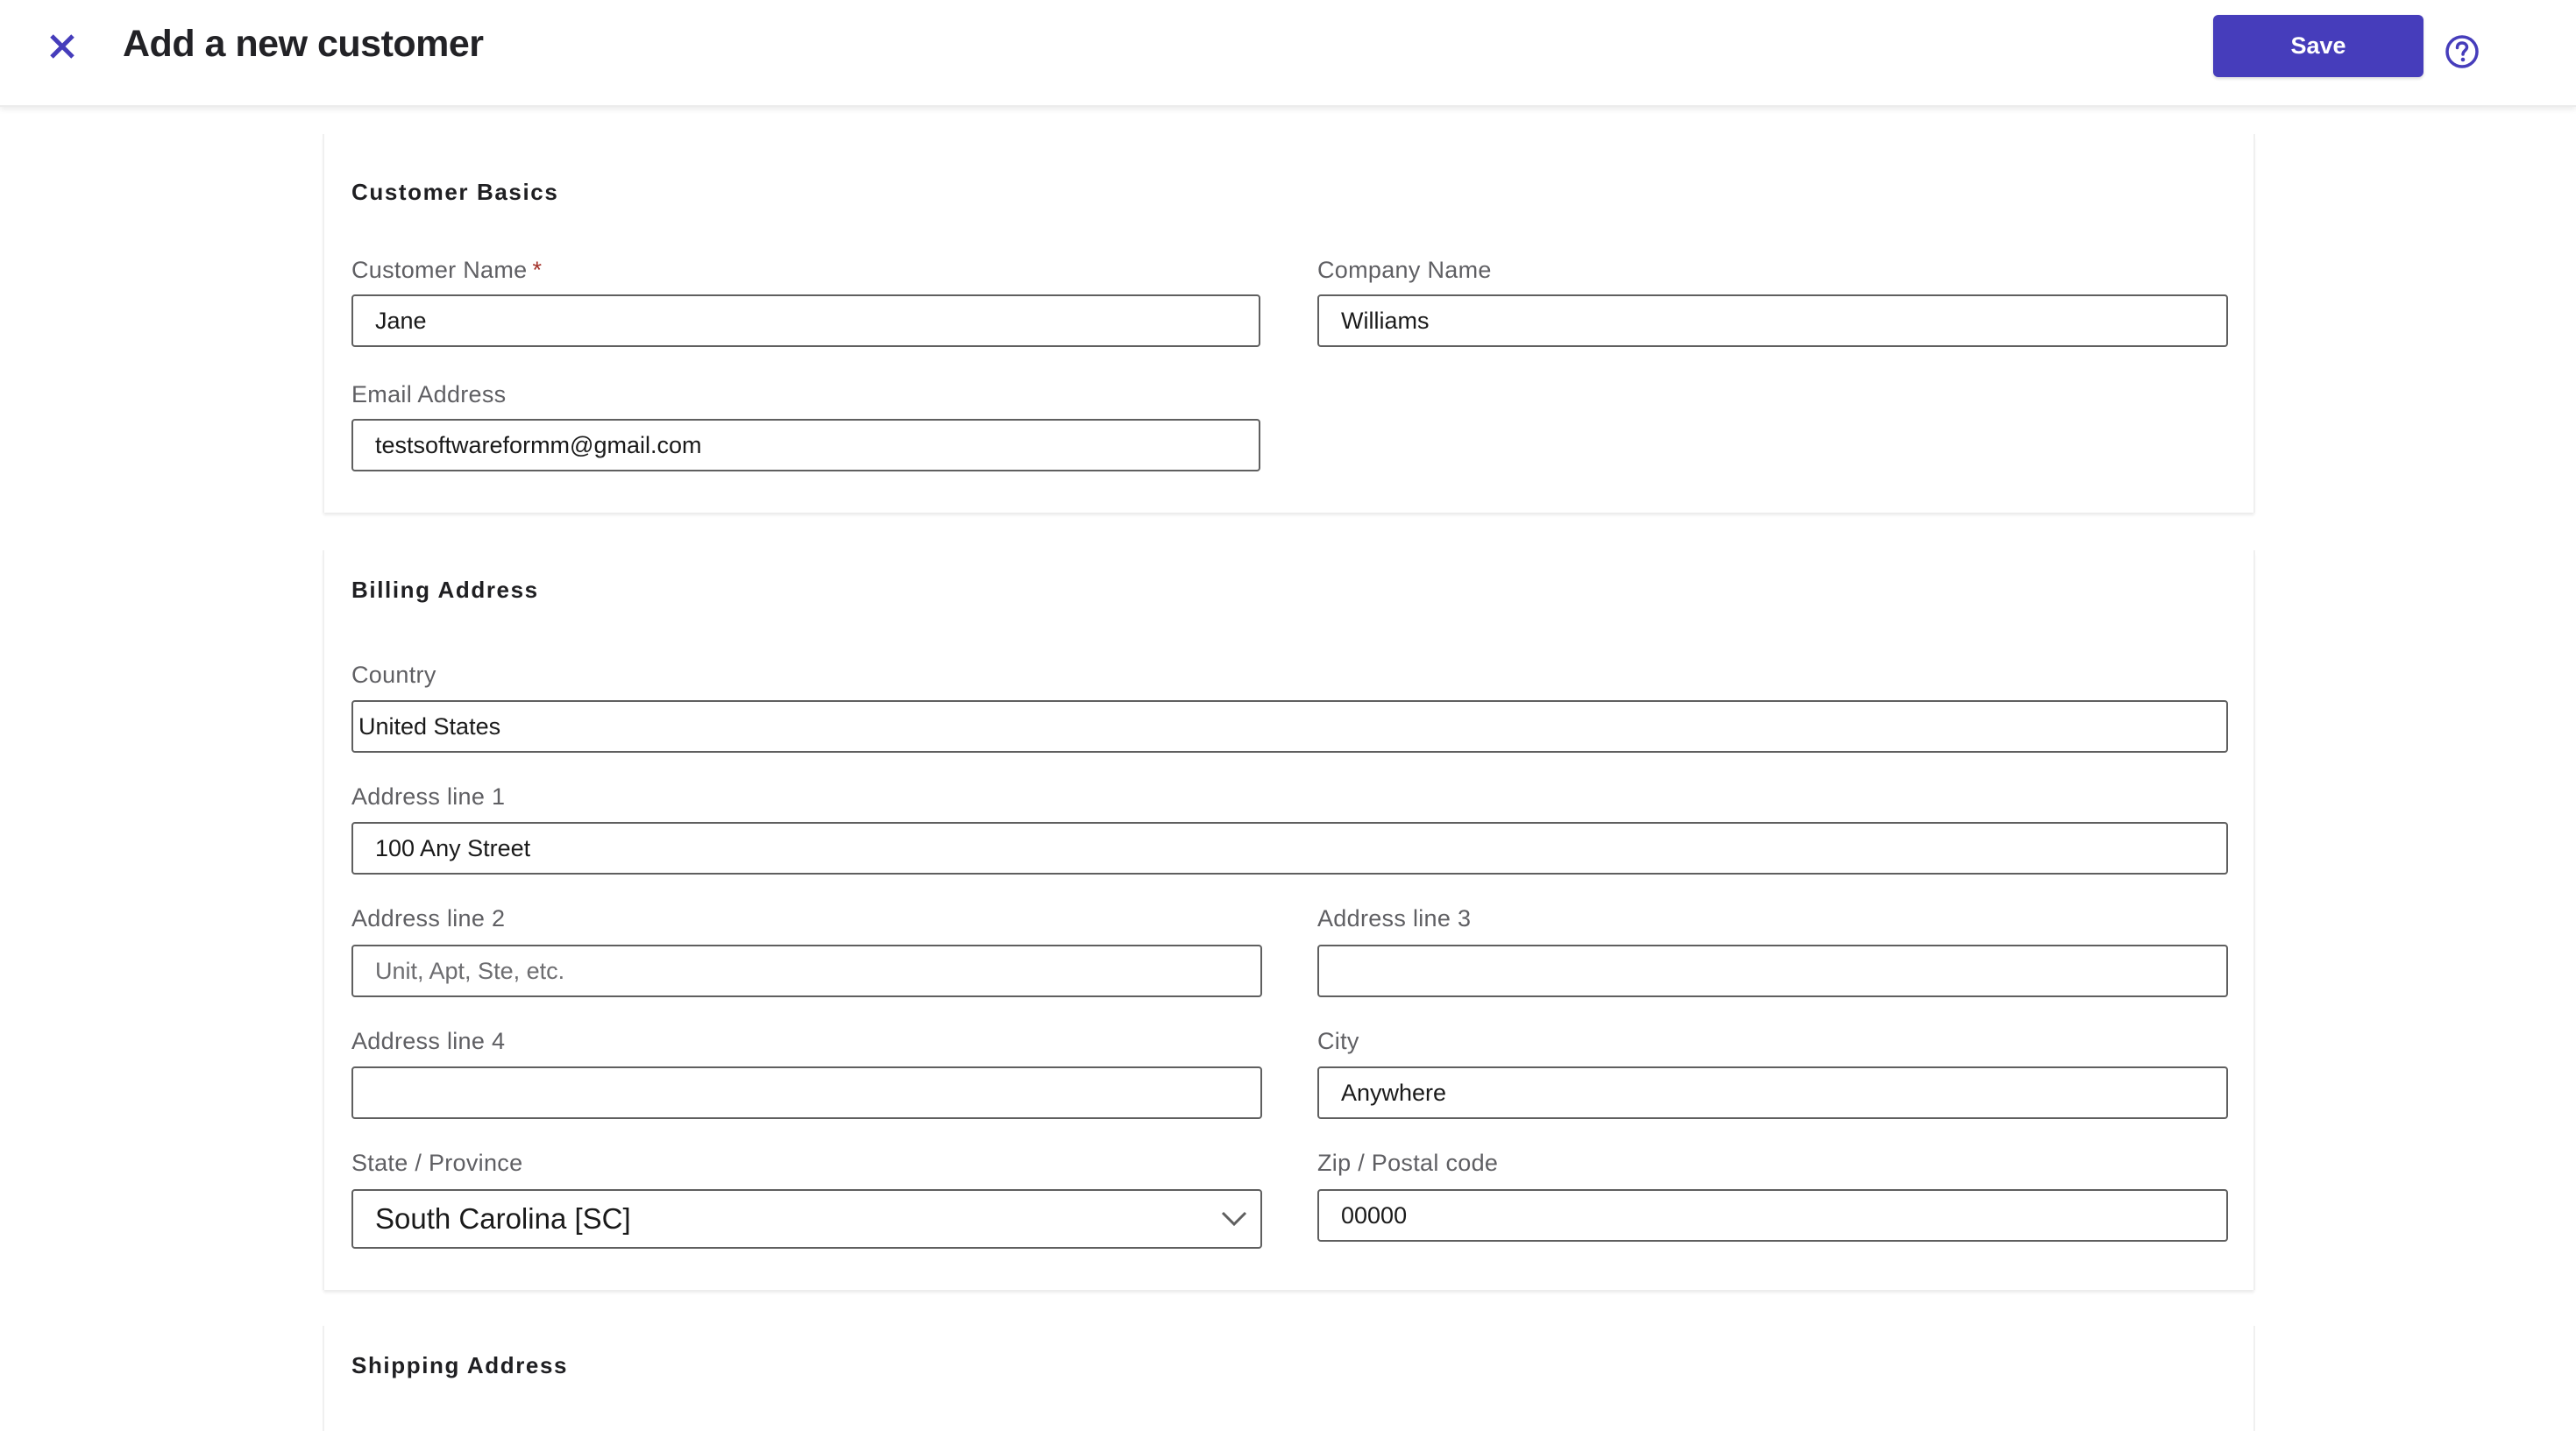 This screenshot has width=2576, height=1431. What do you see at coordinates (503, 1218) in the screenshot?
I see `state-select-value: South Carolina [SC]` at bounding box center [503, 1218].